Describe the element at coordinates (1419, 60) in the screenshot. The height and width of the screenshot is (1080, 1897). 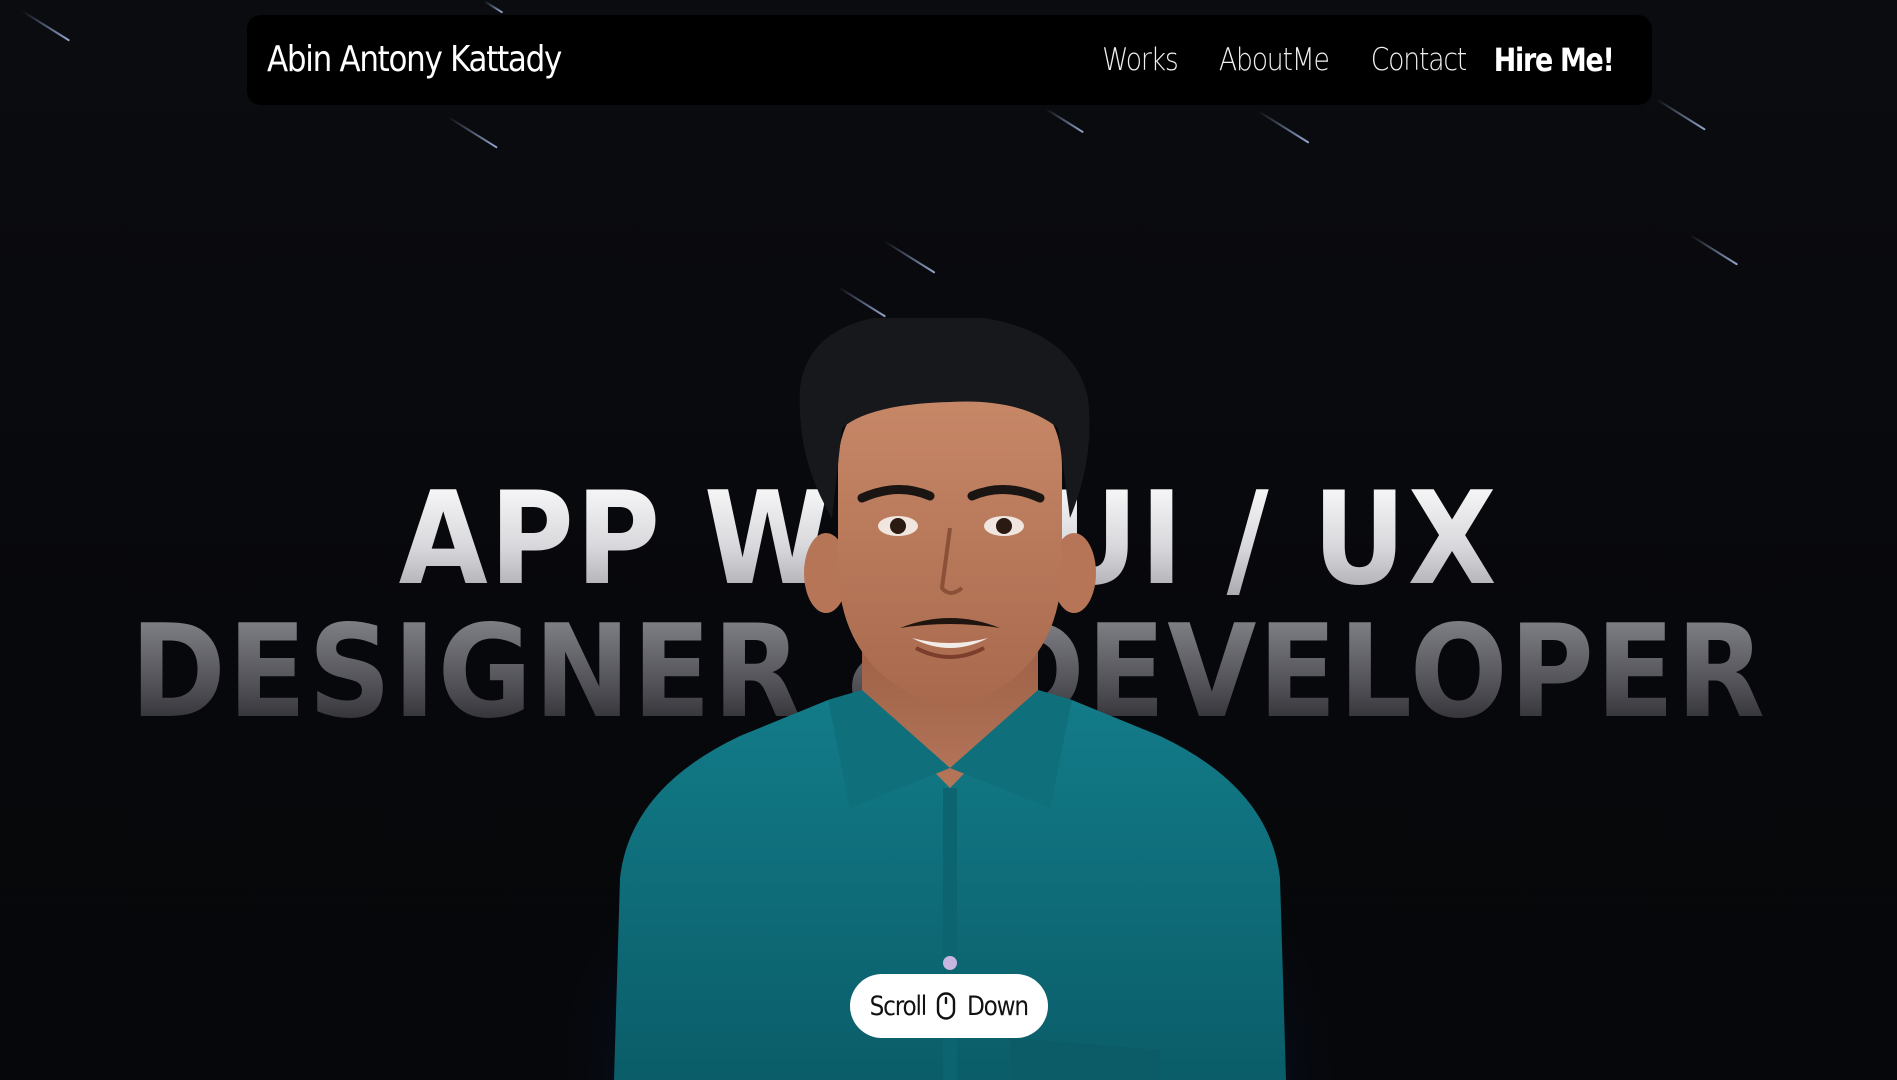
I see `nav-link-contact: Contact` at that location.